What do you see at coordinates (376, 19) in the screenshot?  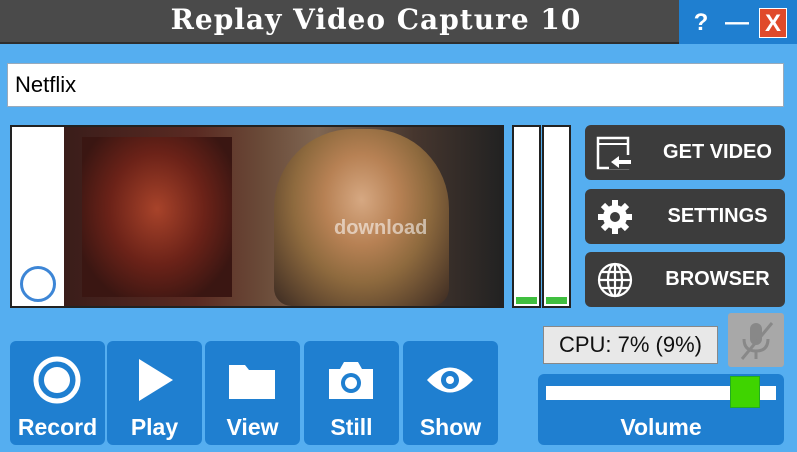 I see `window-title: Replay Video Capture 10` at bounding box center [376, 19].